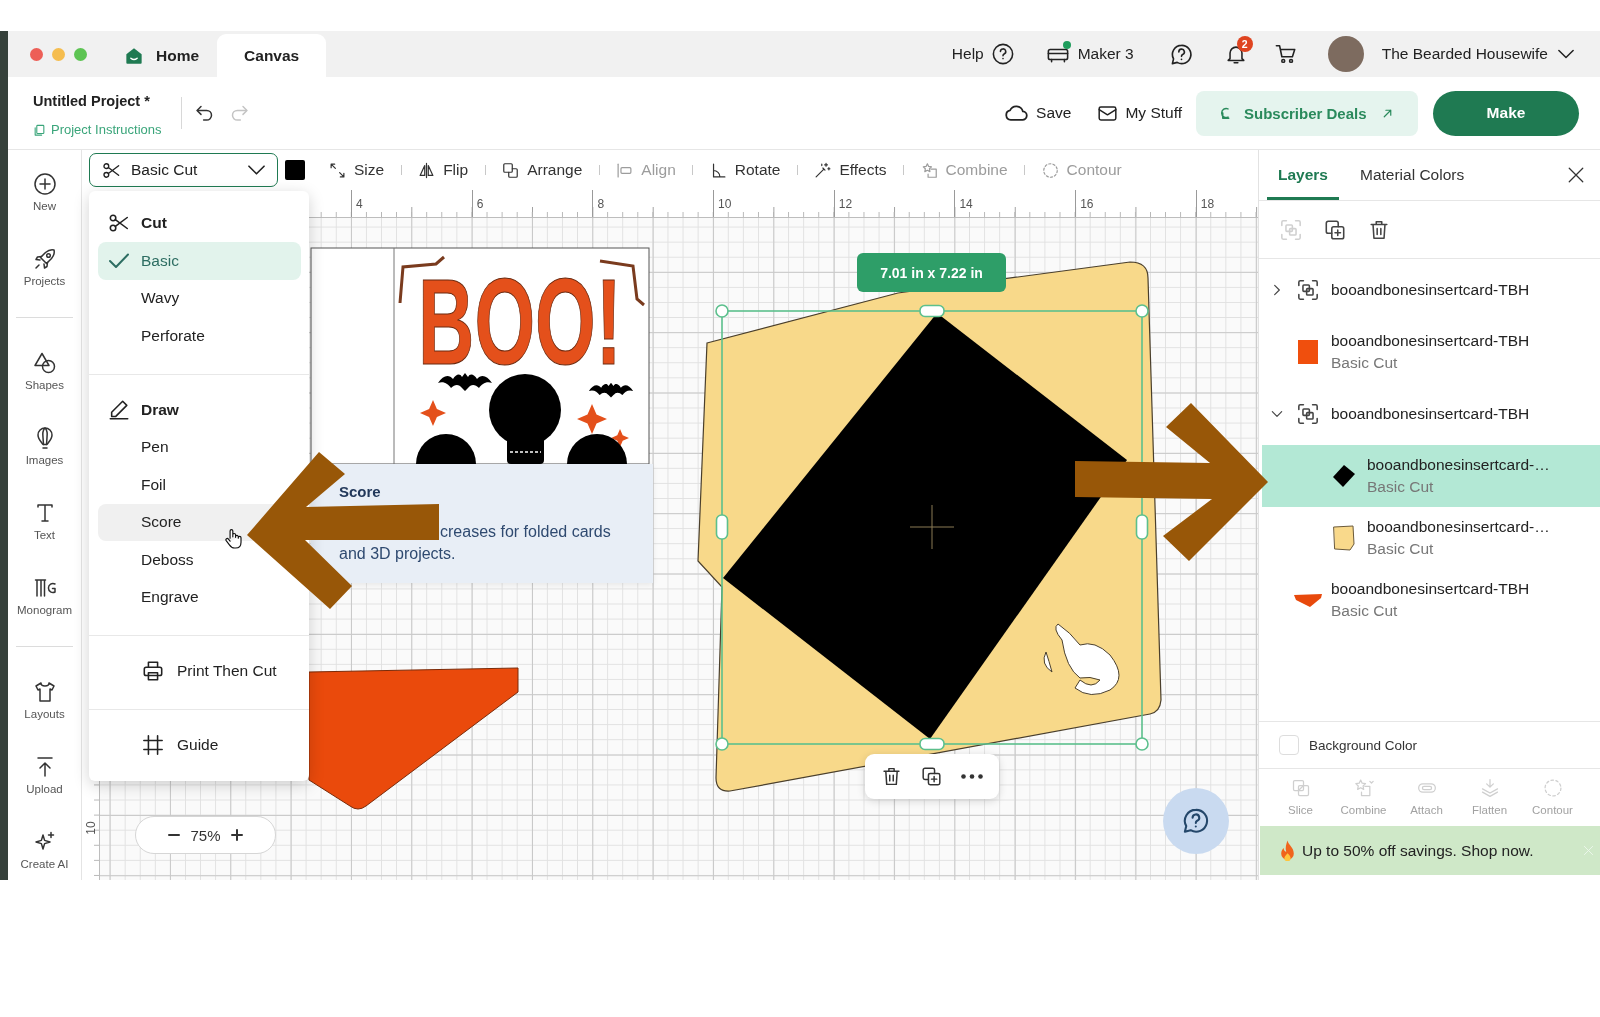 This screenshot has height=1017, width=1600. What do you see at coordinates (1566, 54) in the screenshot?
I see `chevron-down-icon` at bounding box center [1566, 54].